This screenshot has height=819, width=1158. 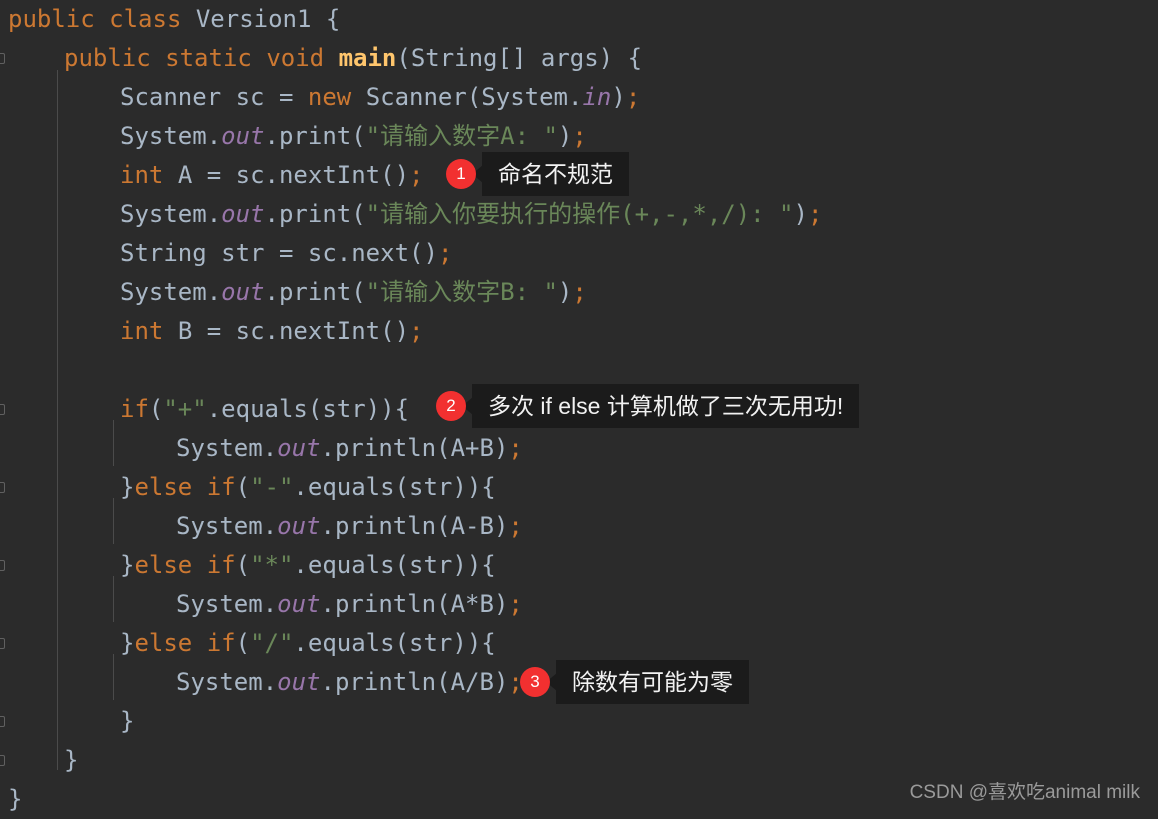 I want to click on code-token: equals, so click(x=351, y=643).